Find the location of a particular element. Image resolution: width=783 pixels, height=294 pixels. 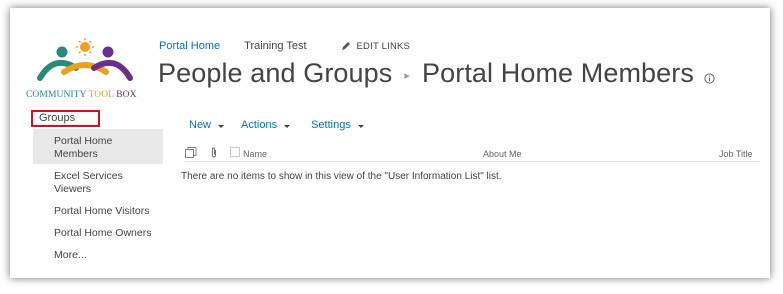

edit-links-button: EDIT LINKS is located at coordinates (376, 46).